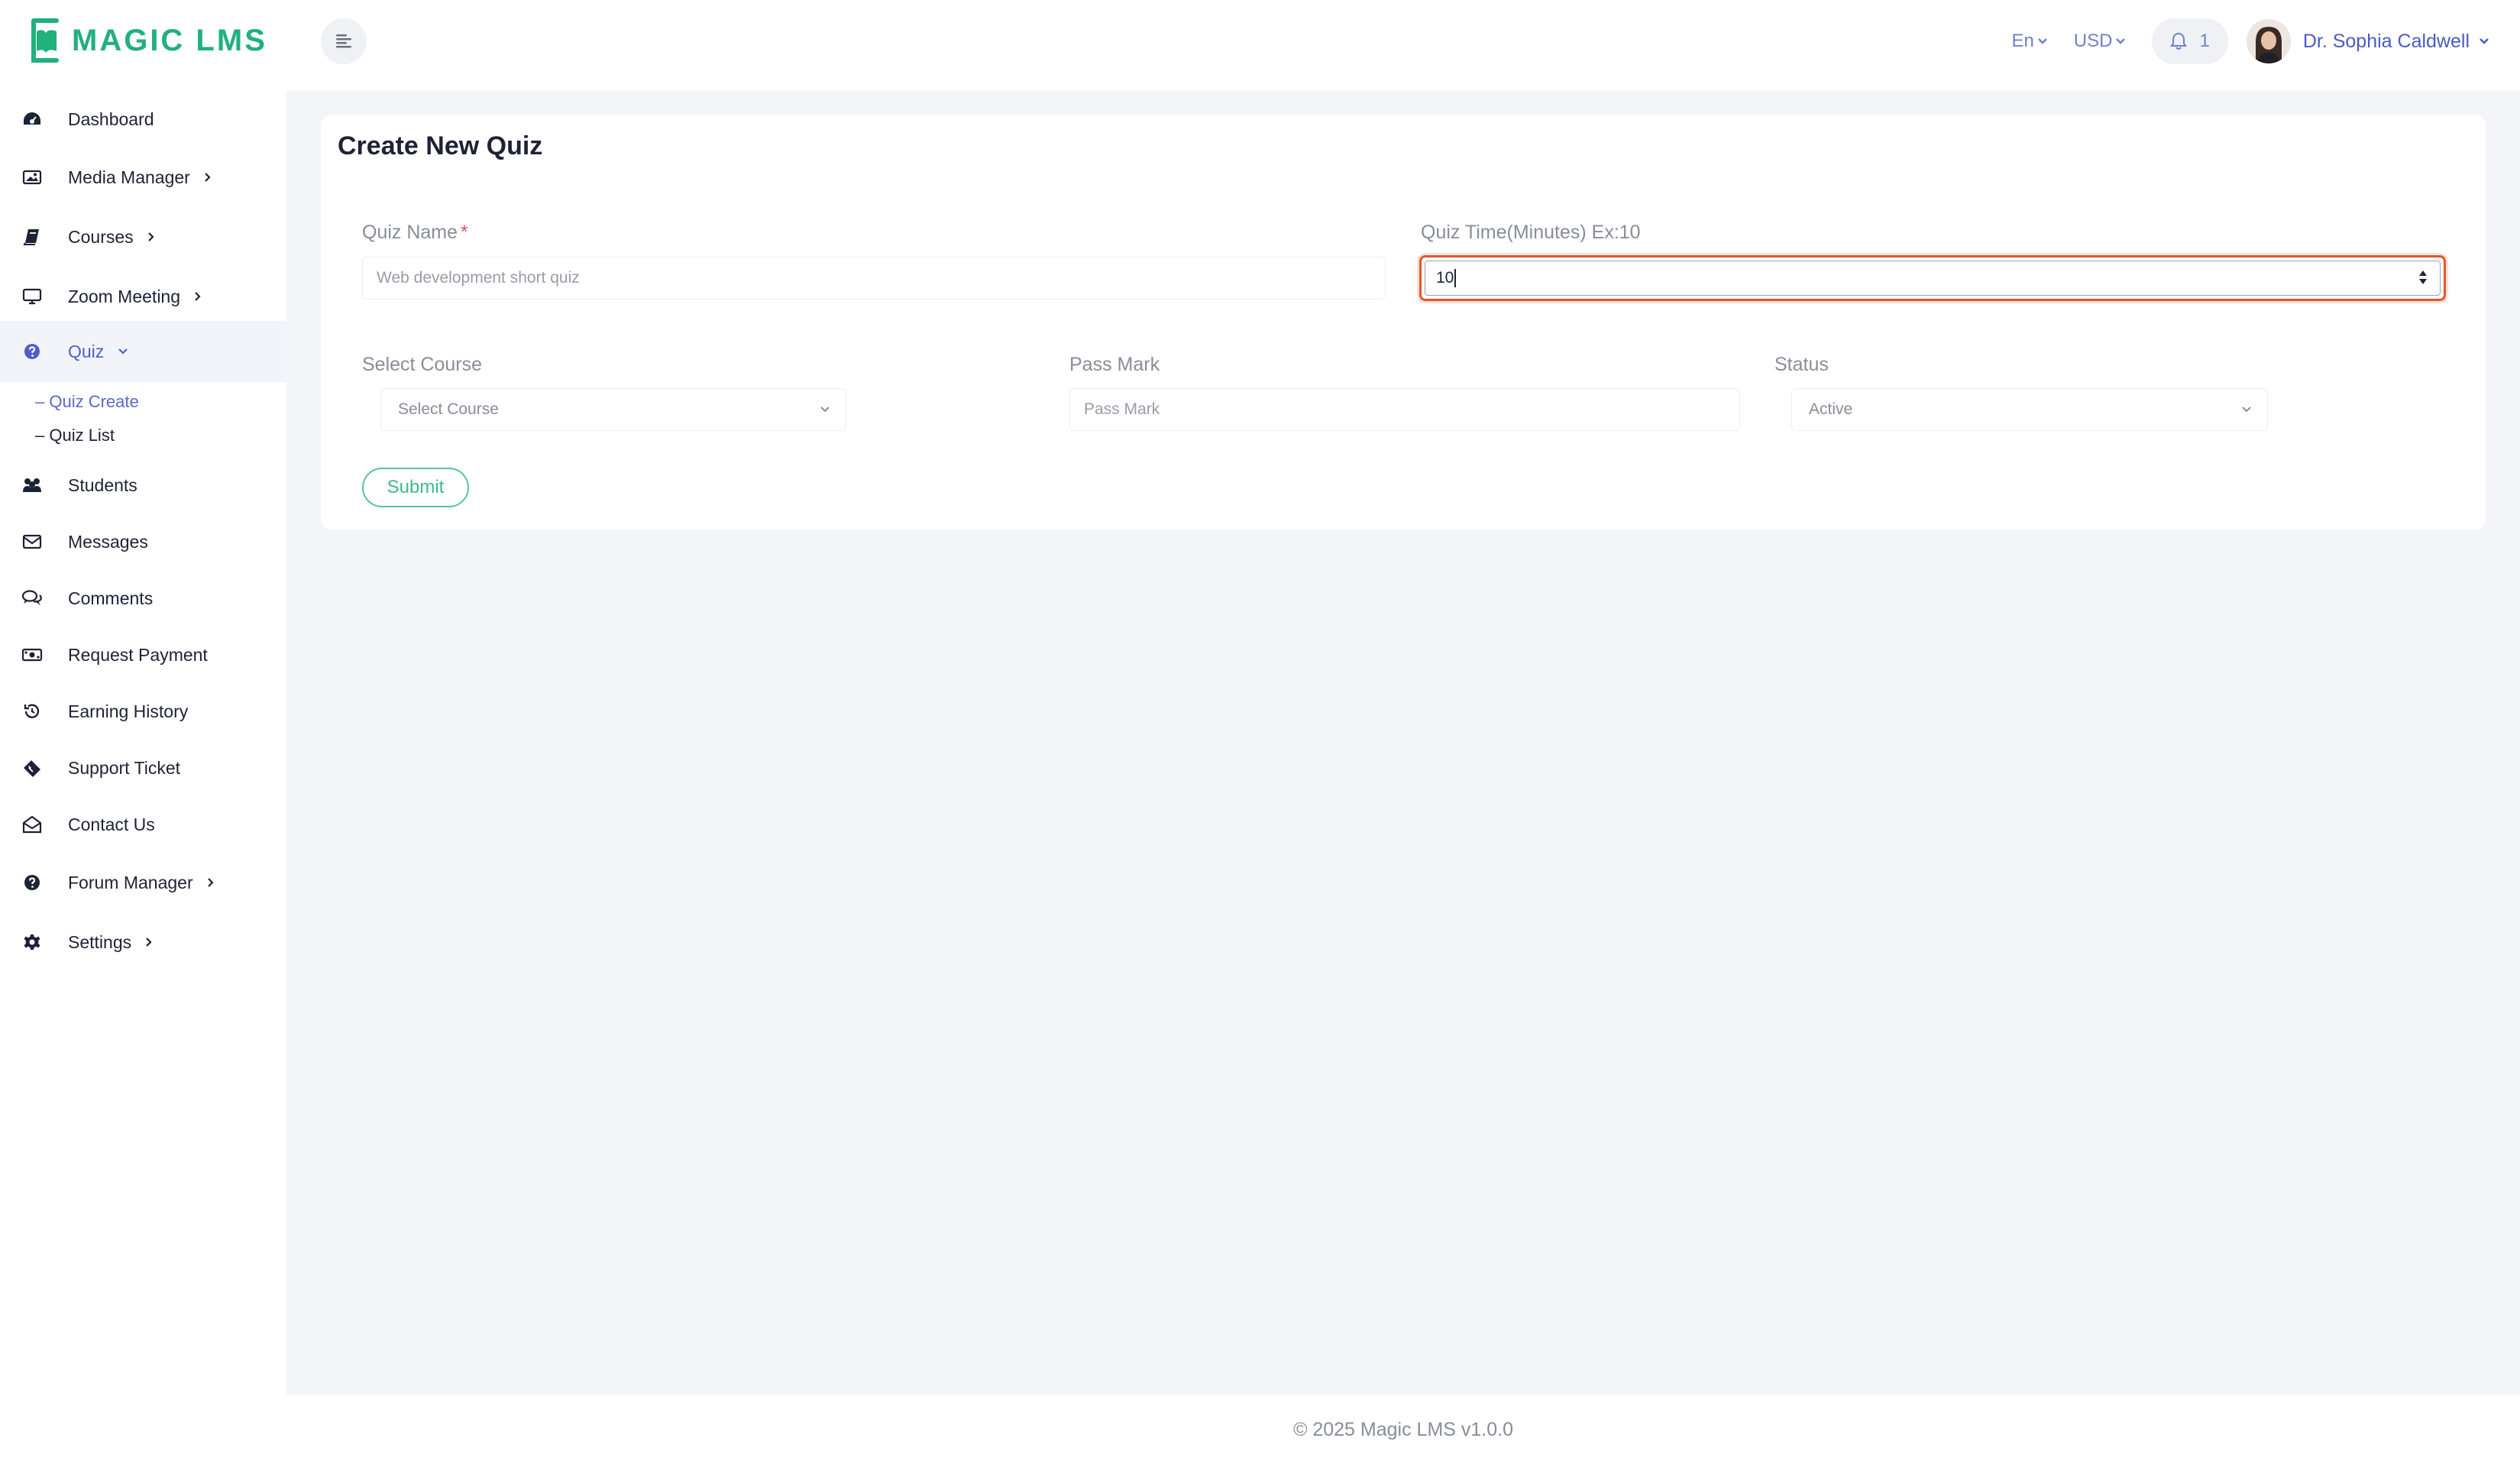 This screenshot has width=2520, height=1464. Describe the element at coordinates (131, 882) in the screenshot. I see `sidebar-item-label: Forum Manager` at that location.